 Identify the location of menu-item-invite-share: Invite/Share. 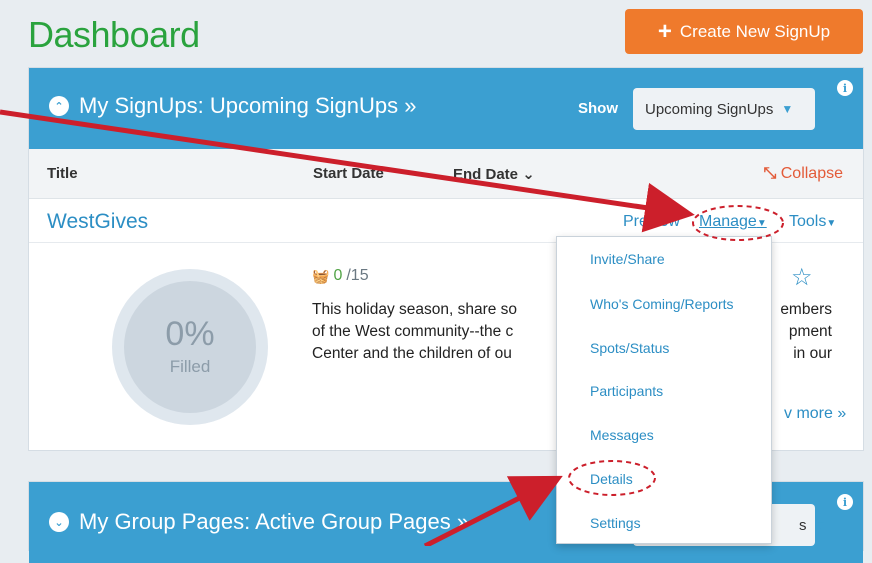
(627, 259).